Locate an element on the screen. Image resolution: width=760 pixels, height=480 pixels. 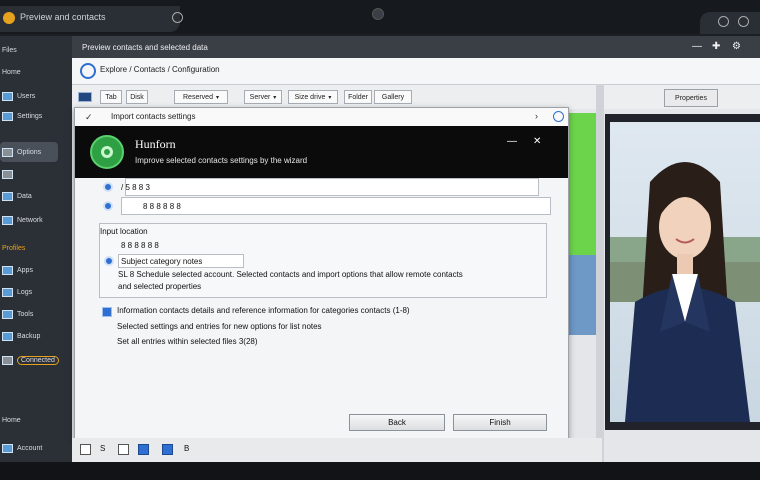
option-row-2-value: 8 8 8 8 8 8 is located at coordinates (162, 206).